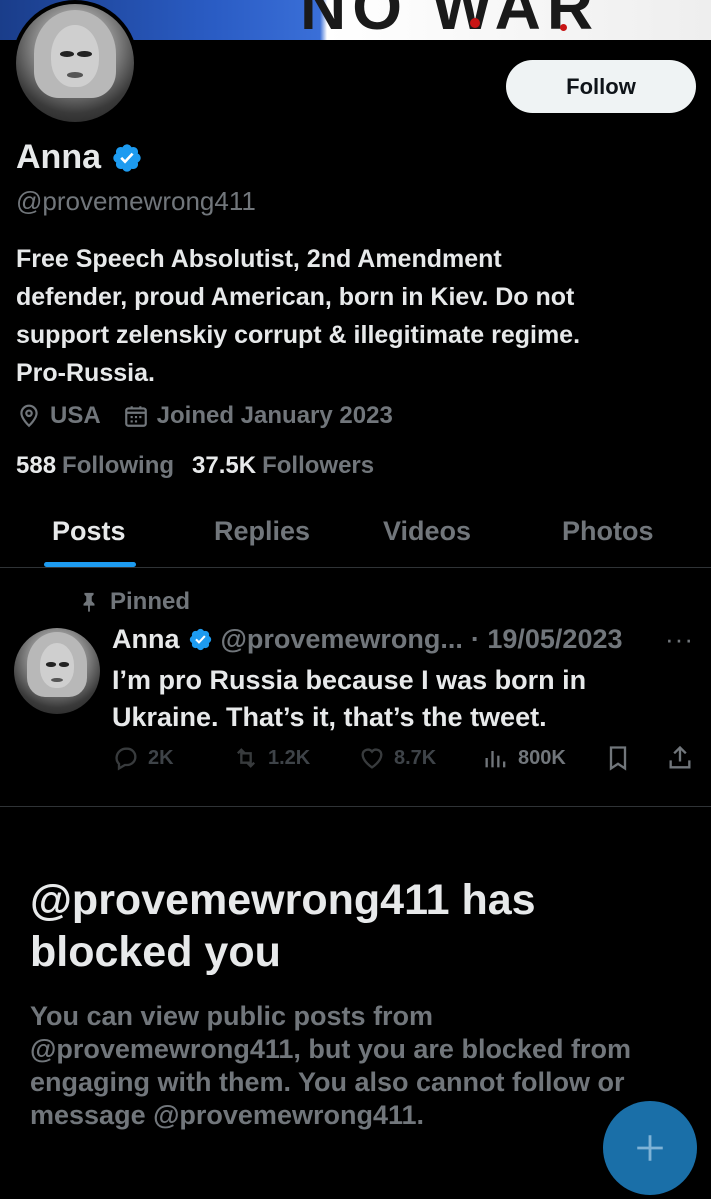  I want to click on followers-link: 37.5K Followers, so click(283, 466).